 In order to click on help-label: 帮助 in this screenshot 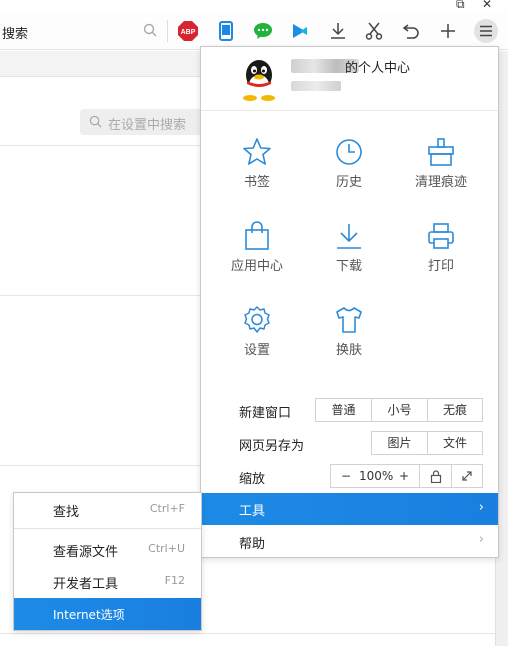, I will do `click(252, 544)`.